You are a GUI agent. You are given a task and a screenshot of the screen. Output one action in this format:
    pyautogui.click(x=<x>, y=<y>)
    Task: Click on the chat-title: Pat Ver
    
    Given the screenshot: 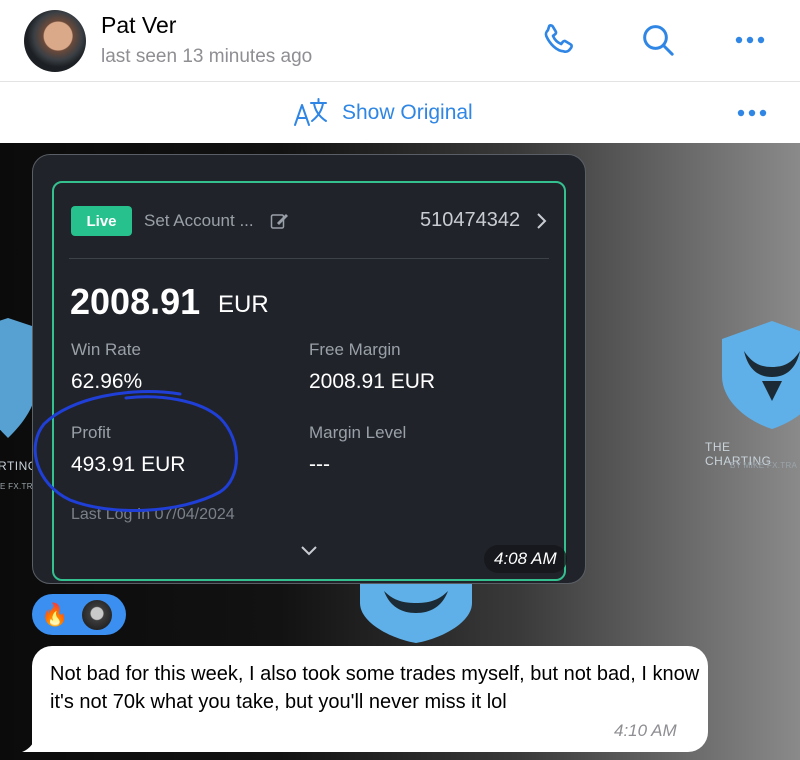 What is the action you would take?
    pyautogui.click(x=138, y=25)
    